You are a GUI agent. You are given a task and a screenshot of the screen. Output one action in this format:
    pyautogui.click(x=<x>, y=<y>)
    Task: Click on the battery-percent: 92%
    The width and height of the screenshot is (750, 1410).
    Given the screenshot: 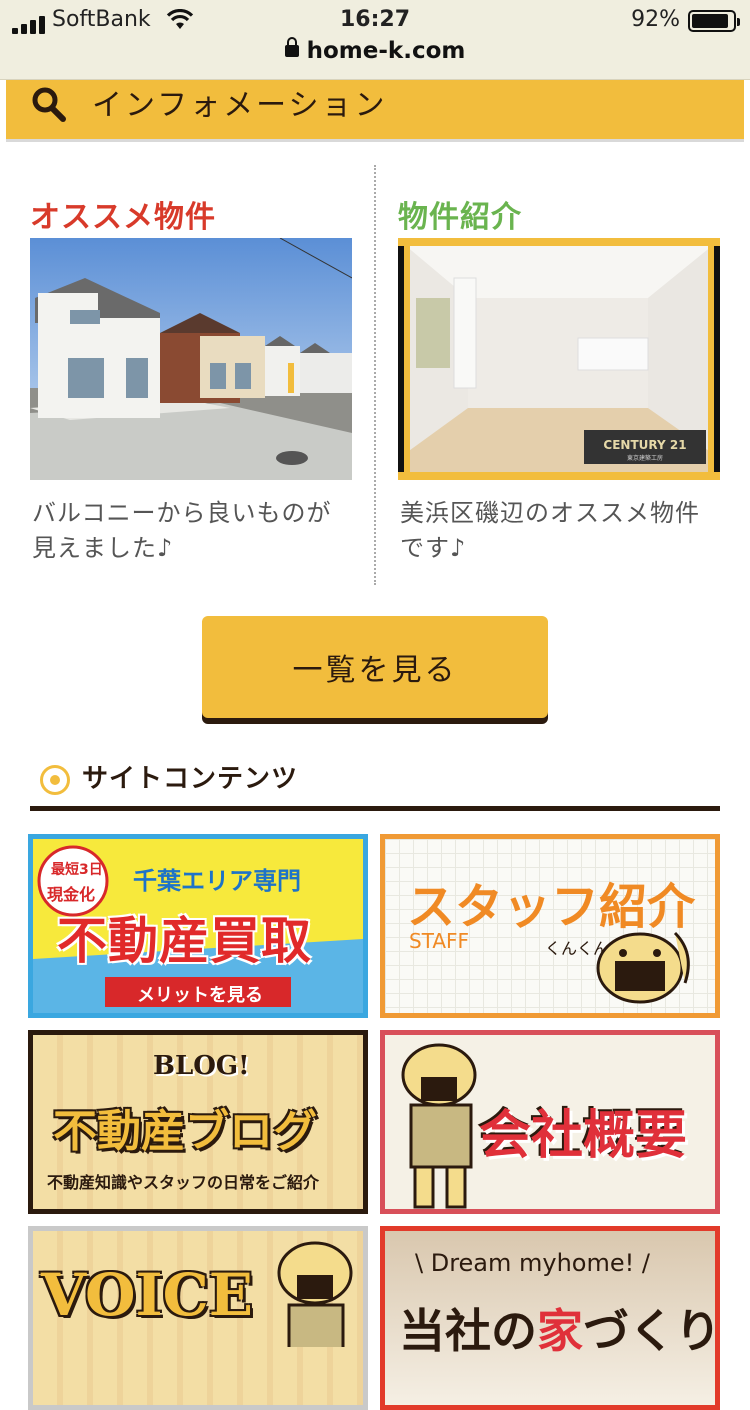 What is the action you would take?
    pyautogui.click(x=655, y=19)
    